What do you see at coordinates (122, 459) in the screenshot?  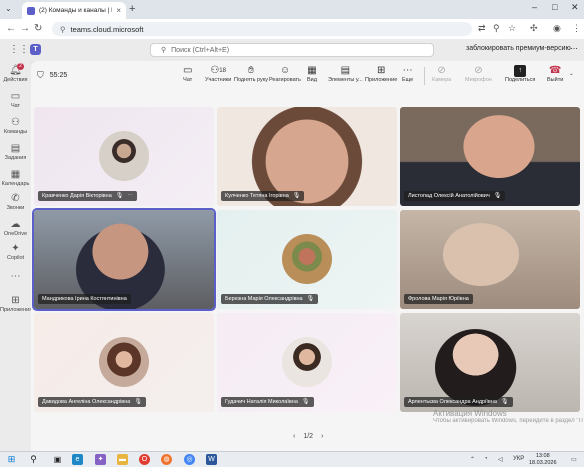 I see `file-explorer-icon: ▬` at bounding box center [122, 459].